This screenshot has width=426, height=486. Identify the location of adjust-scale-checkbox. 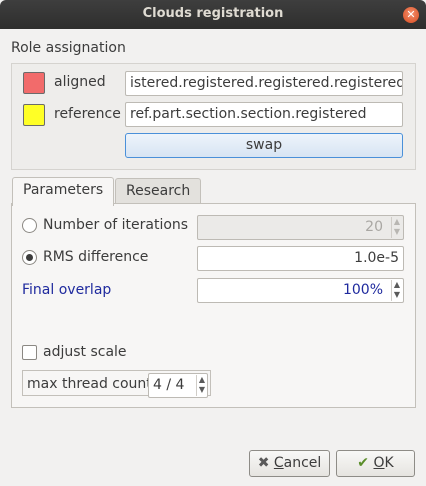
(29, 352).